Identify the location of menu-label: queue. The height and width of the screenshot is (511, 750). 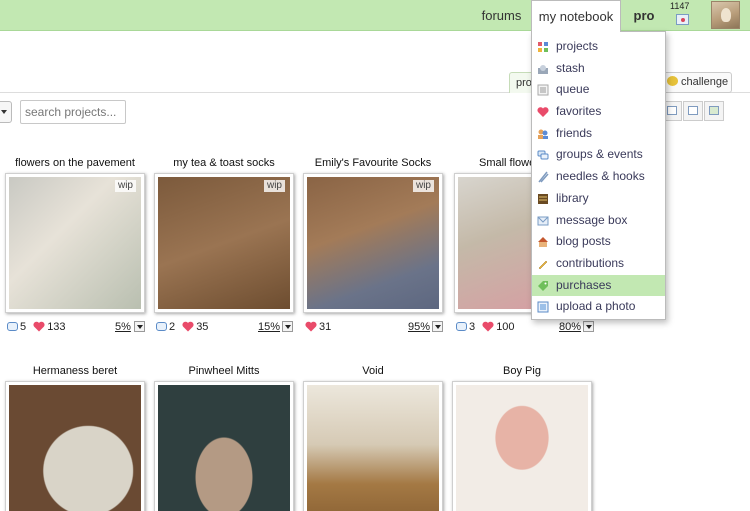
(573, 89).